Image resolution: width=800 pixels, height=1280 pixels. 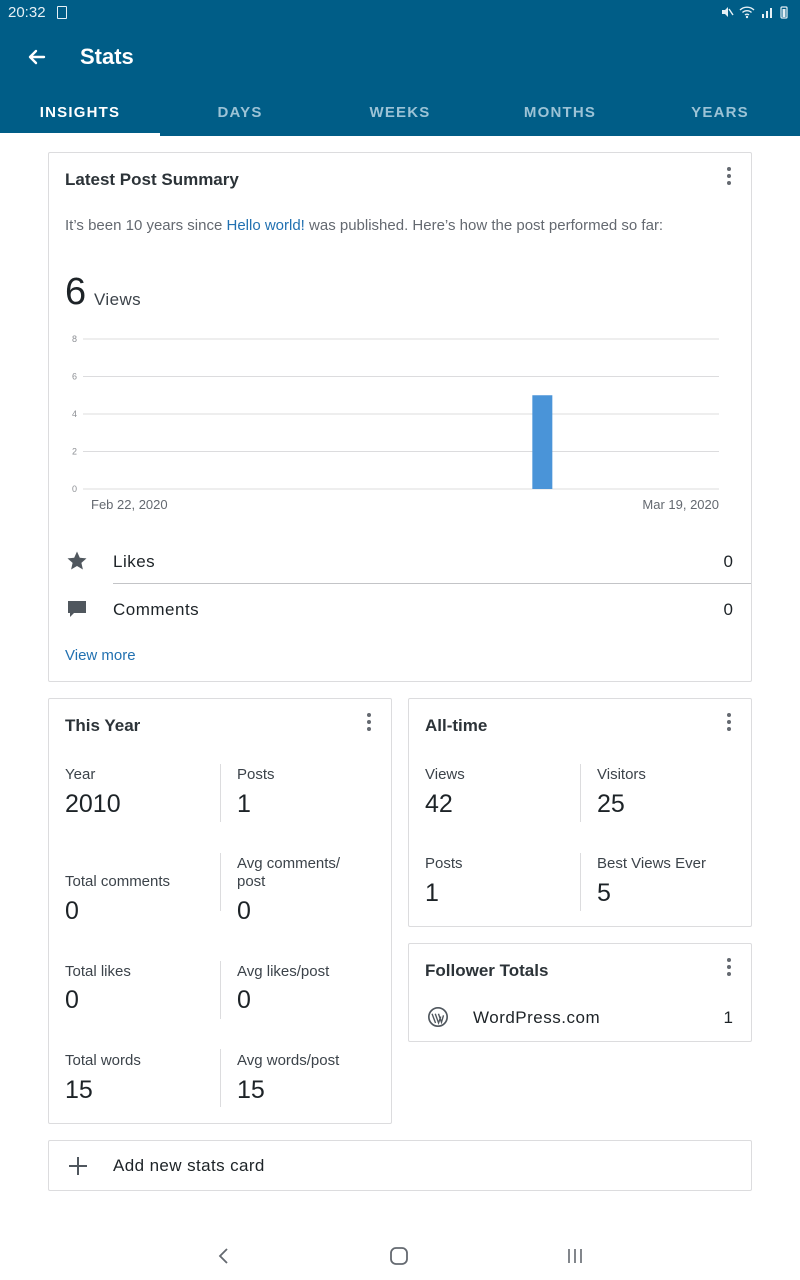 I want to click on comments-label: Comments, so click(x=156, y=609).